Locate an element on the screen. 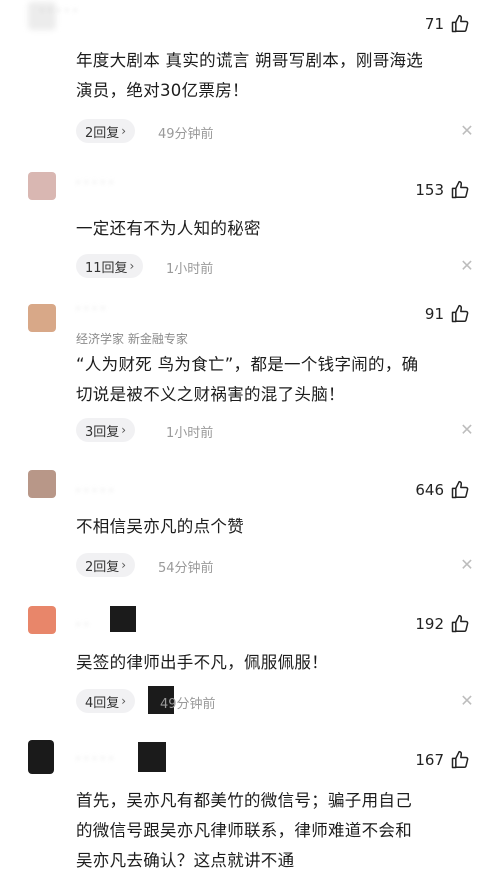 This screenshot has width=500, height=881. like-button: 153 is located at coordinates (442, 190).